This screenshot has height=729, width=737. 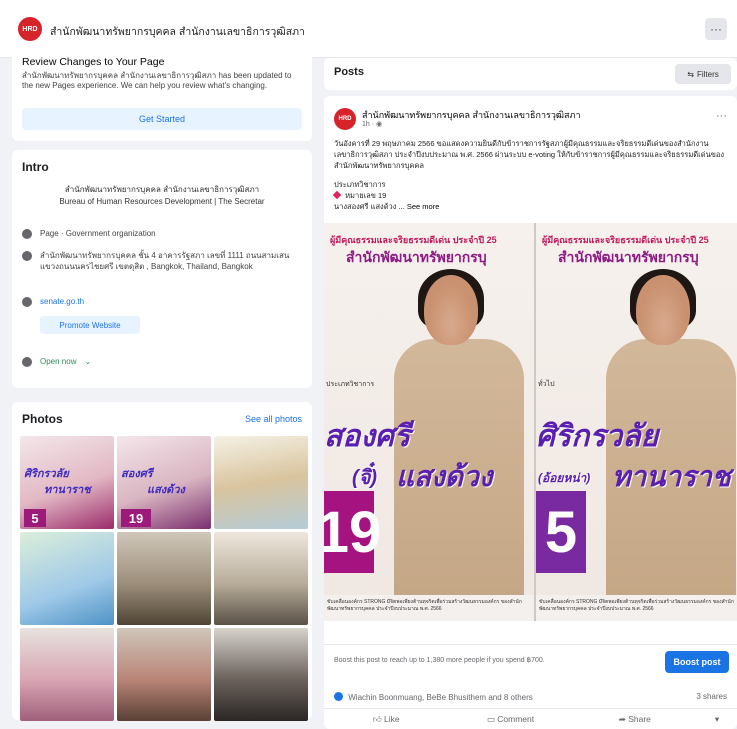 I want to click on person-photo, so click(x=459, y=445).